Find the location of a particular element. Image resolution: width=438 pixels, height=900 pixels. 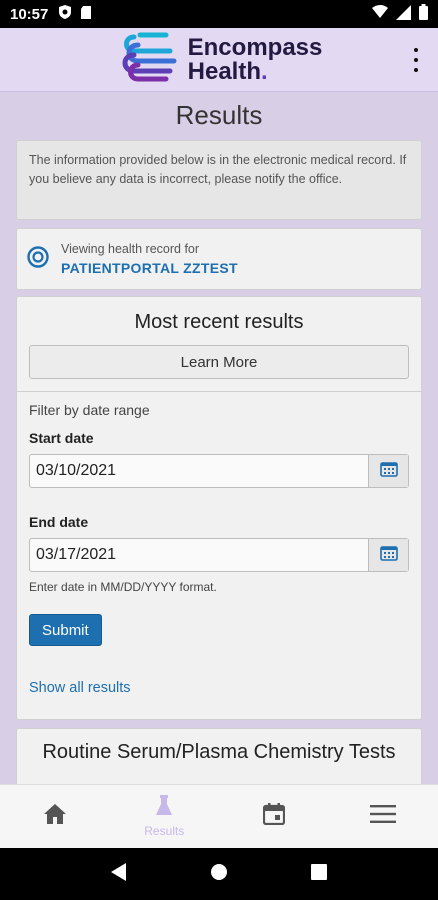

system-nav-bar is located at coordinates (219, 874).